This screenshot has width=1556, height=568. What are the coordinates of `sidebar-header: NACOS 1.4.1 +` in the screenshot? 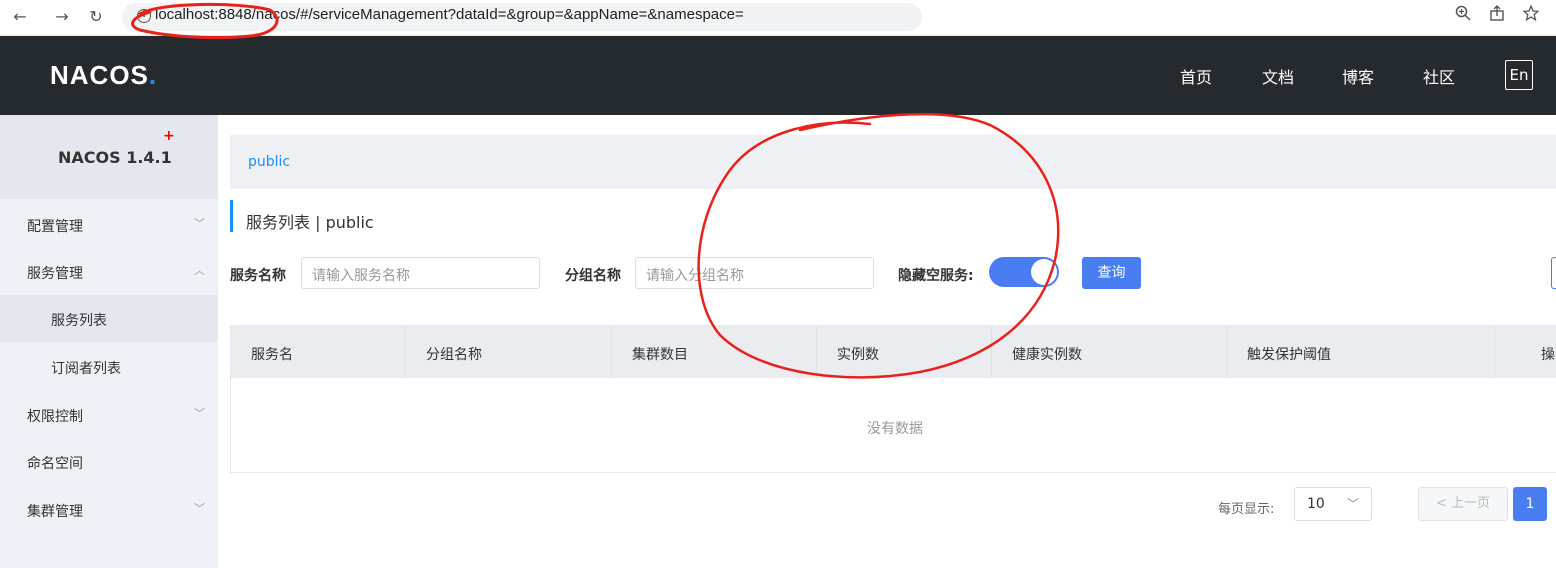 It's located at (109, 157).